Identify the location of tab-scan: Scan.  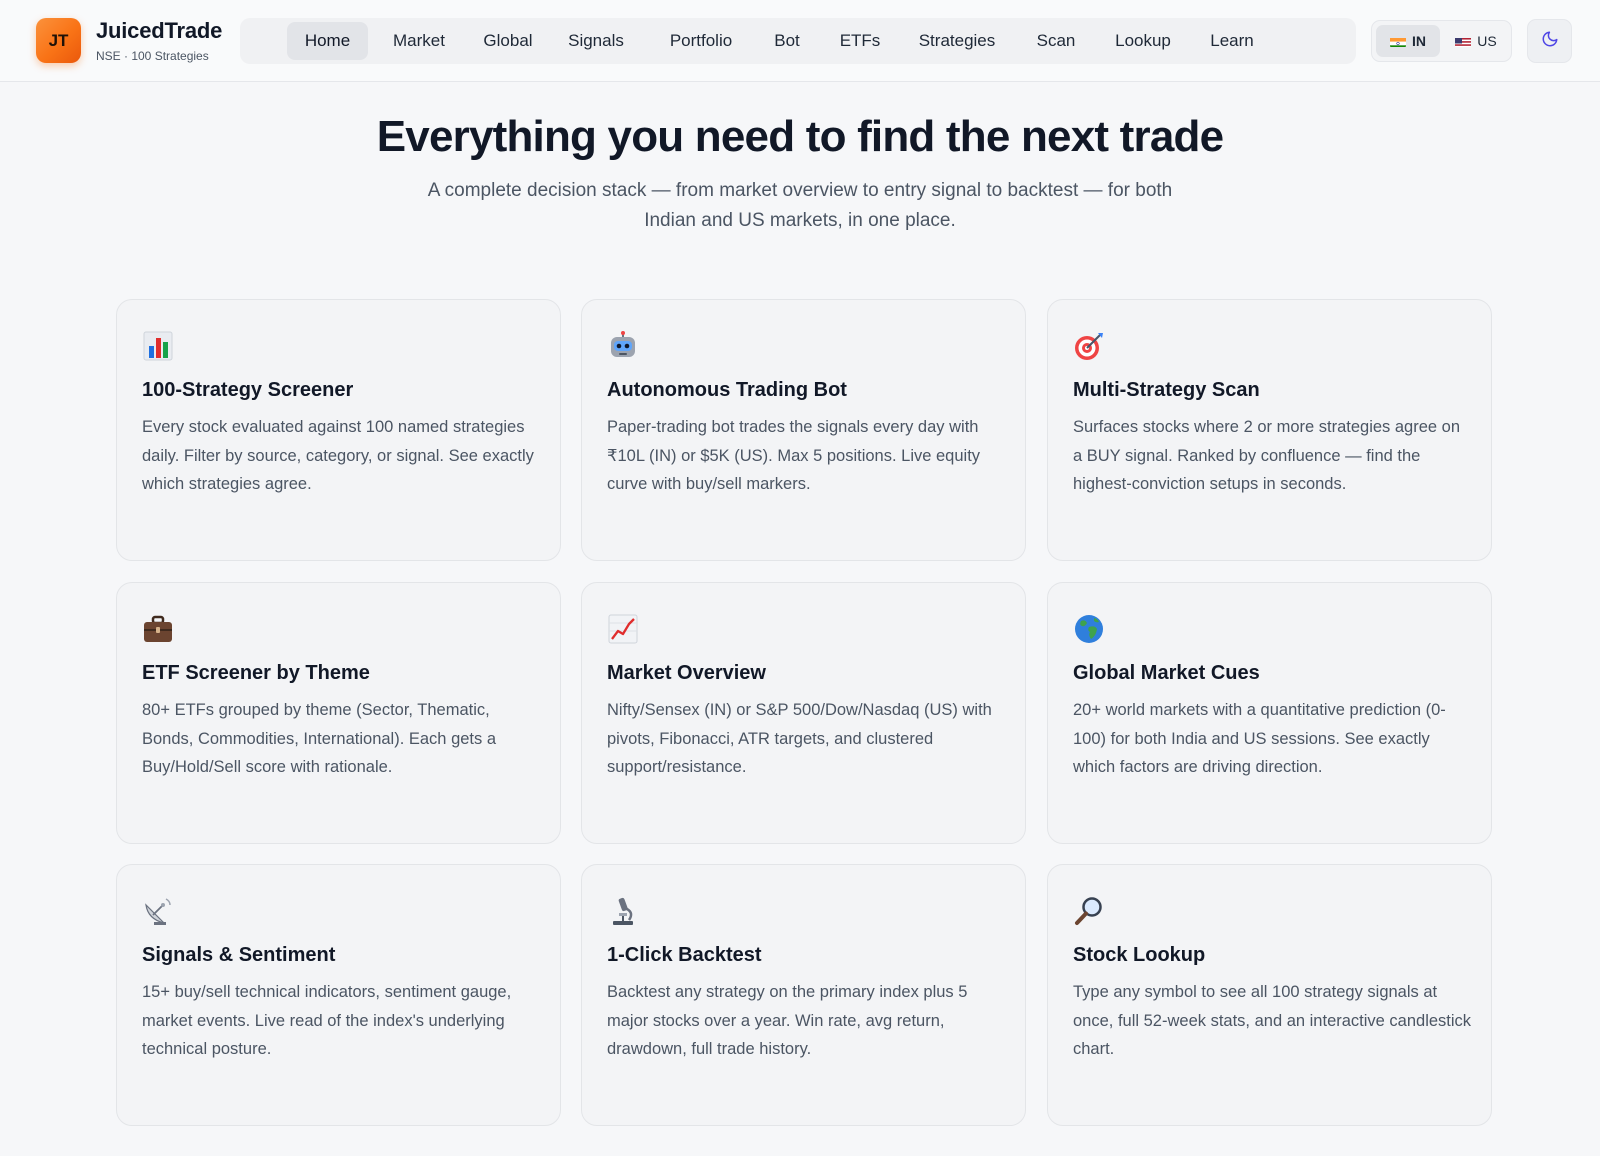
(1056, 41).